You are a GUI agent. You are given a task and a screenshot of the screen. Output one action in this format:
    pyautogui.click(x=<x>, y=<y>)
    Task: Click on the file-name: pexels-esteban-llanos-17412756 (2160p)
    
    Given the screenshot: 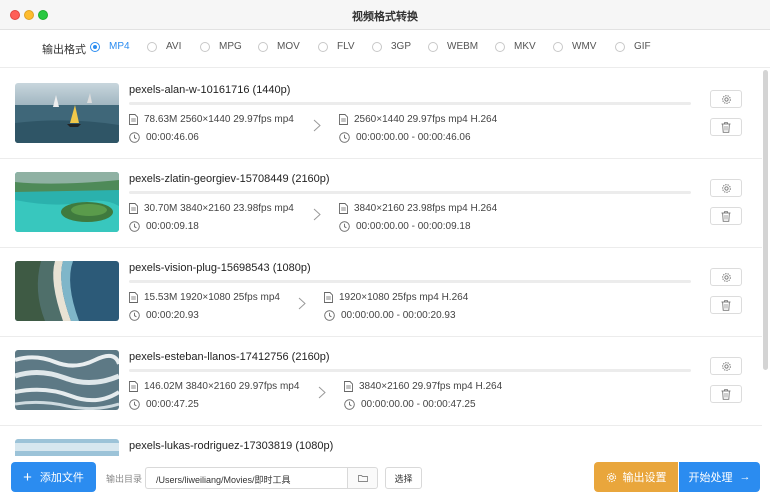 What is the action you would take?
    pyautogui.click(x=229, y=357)
    